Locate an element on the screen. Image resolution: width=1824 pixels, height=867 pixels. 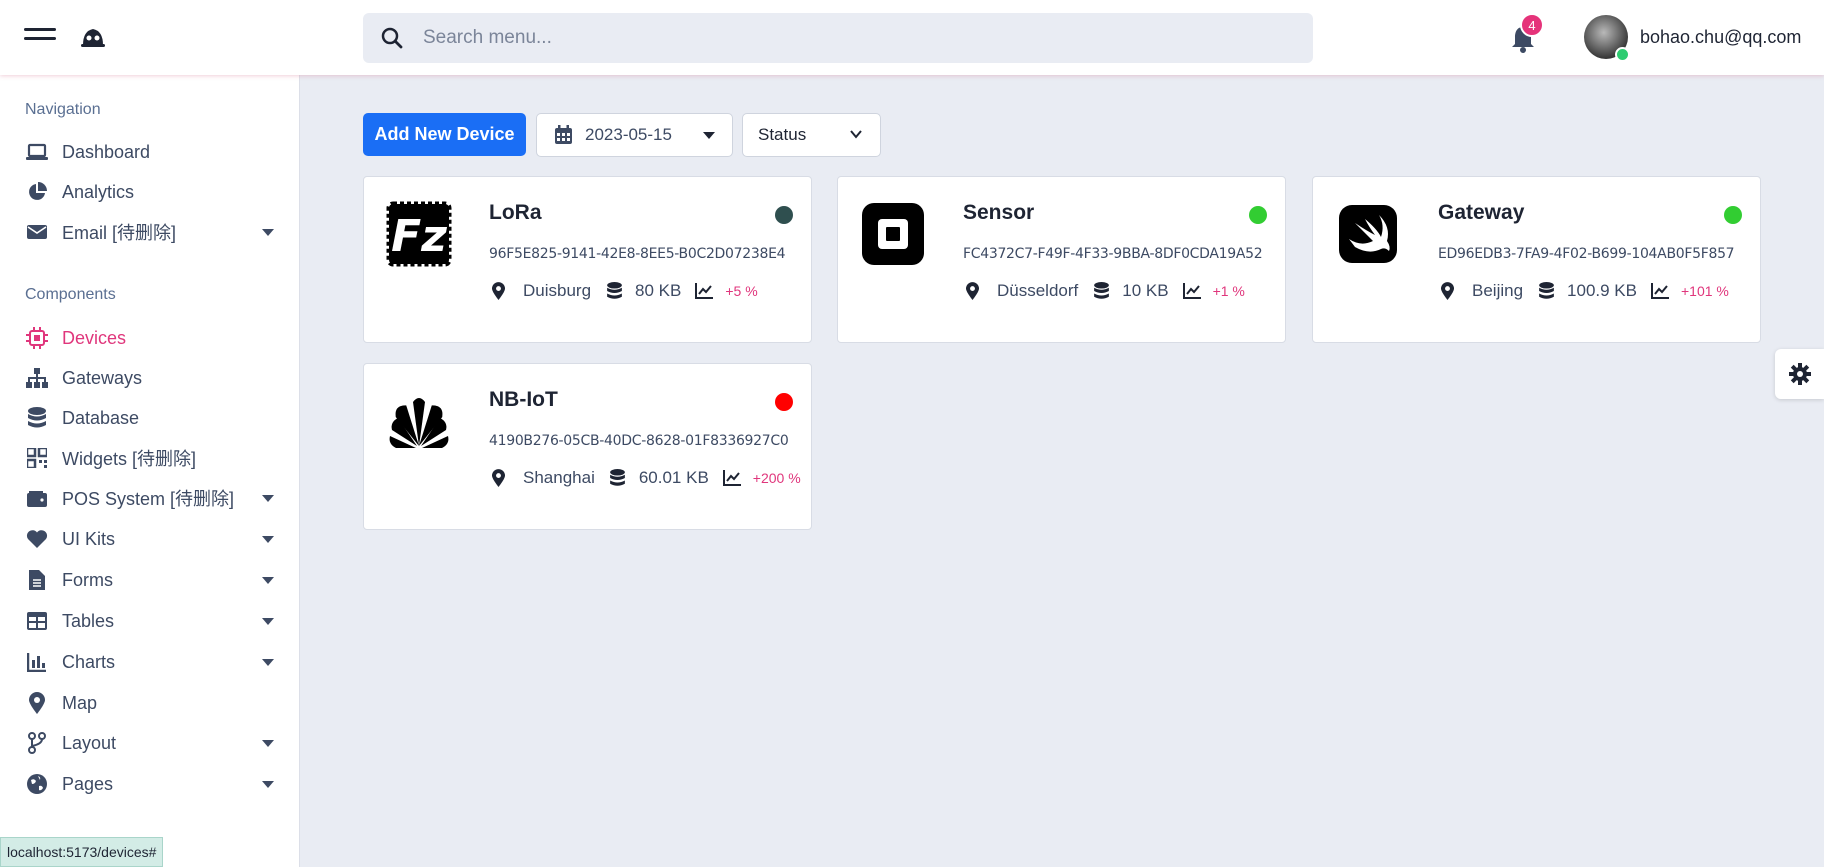
sidebar-item-pos-system: POS System [待删除] is located at coordinates (149, 498).